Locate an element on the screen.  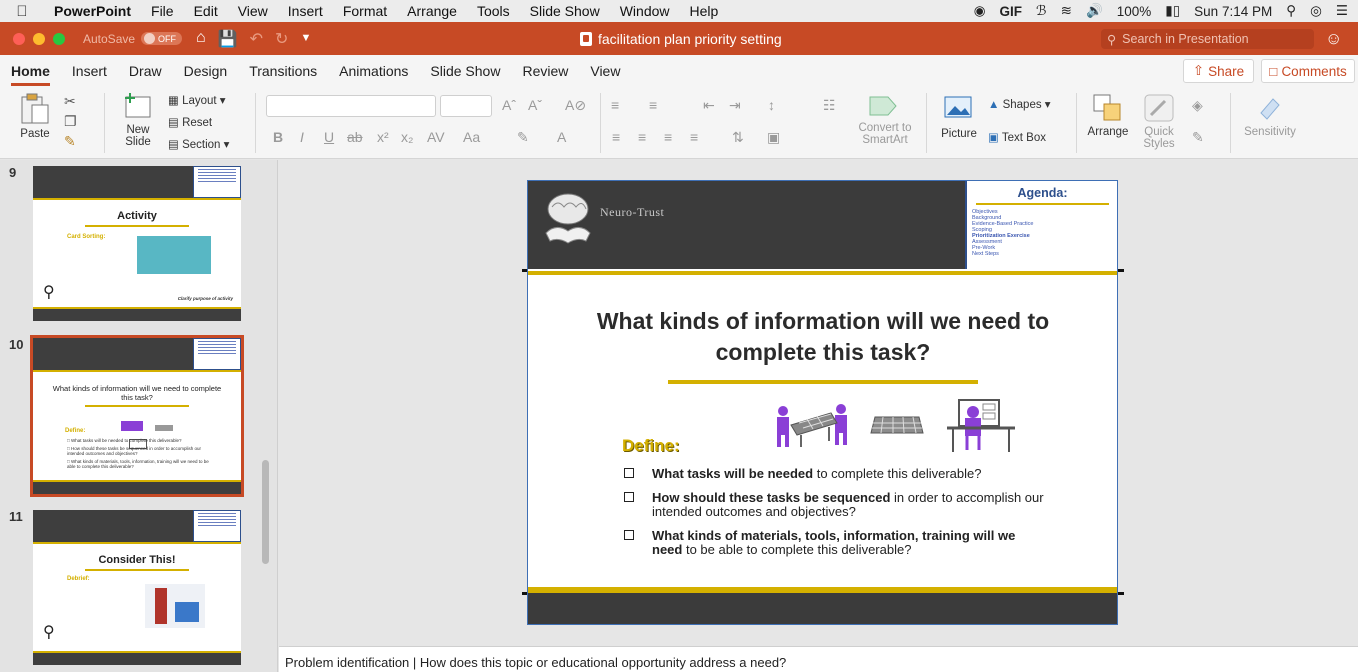
wifi-icon: ≋ is located at coordinates (1066, 11).